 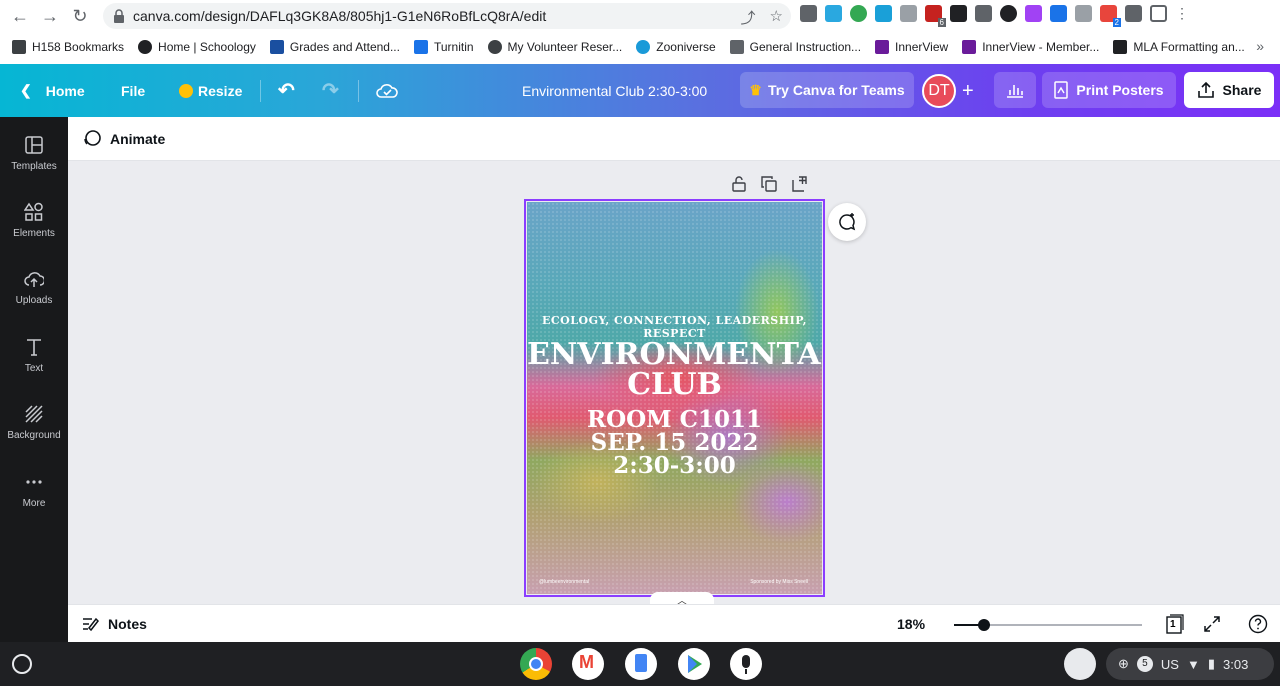 What do you see at coordinates (276, 47) in the screenshot?
I see `sis-icon` at bounding box center [276, 47].